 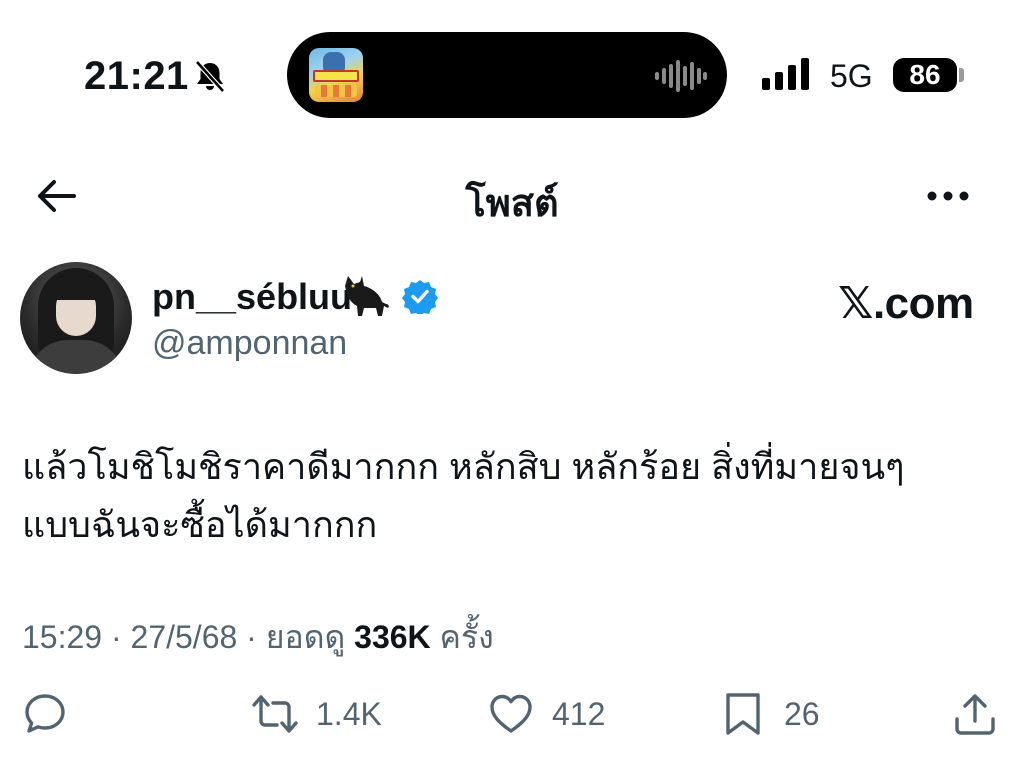 What do you see at coordinates (948, 196) in the screenshot?
I see `more-options-icon` at bounding box center [948, 196].